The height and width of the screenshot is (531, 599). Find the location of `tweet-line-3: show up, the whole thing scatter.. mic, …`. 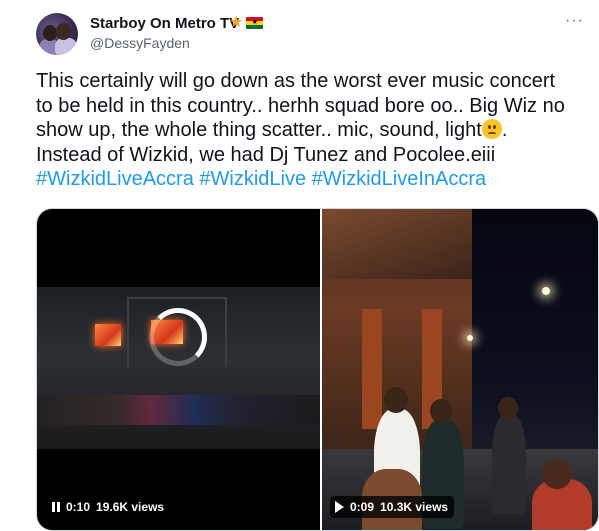

tweet-line-3: show up, the whole thing scatter.. mic, … is located at coordinates (314, 130).